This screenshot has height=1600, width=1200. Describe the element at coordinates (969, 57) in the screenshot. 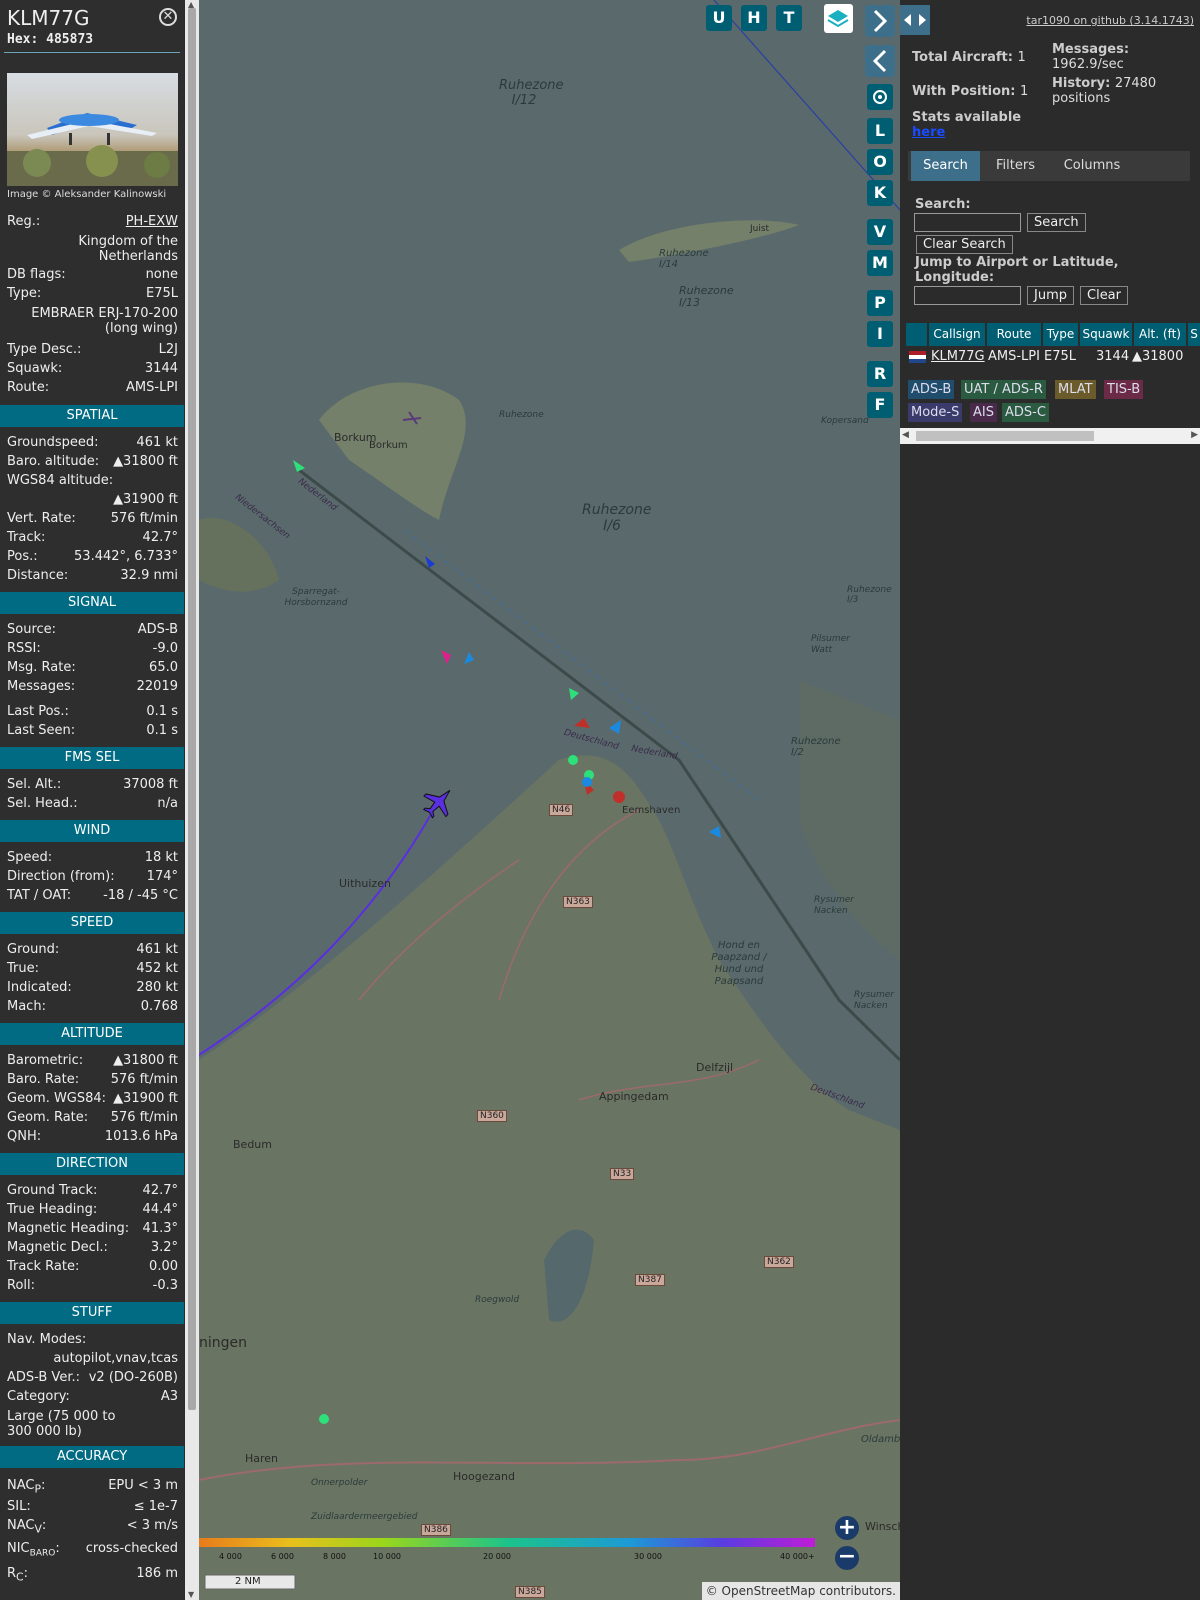

I see `total-aircraft: Total Aircraft: 1` at that location.